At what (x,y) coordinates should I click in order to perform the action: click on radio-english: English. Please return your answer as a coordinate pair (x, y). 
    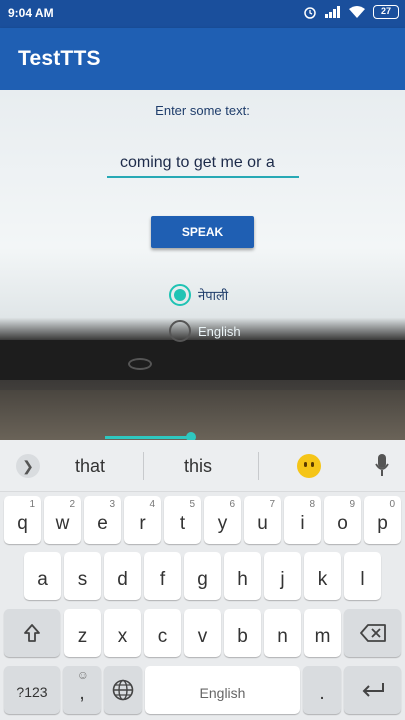
    Looking at the image, I should click on (205, 331).